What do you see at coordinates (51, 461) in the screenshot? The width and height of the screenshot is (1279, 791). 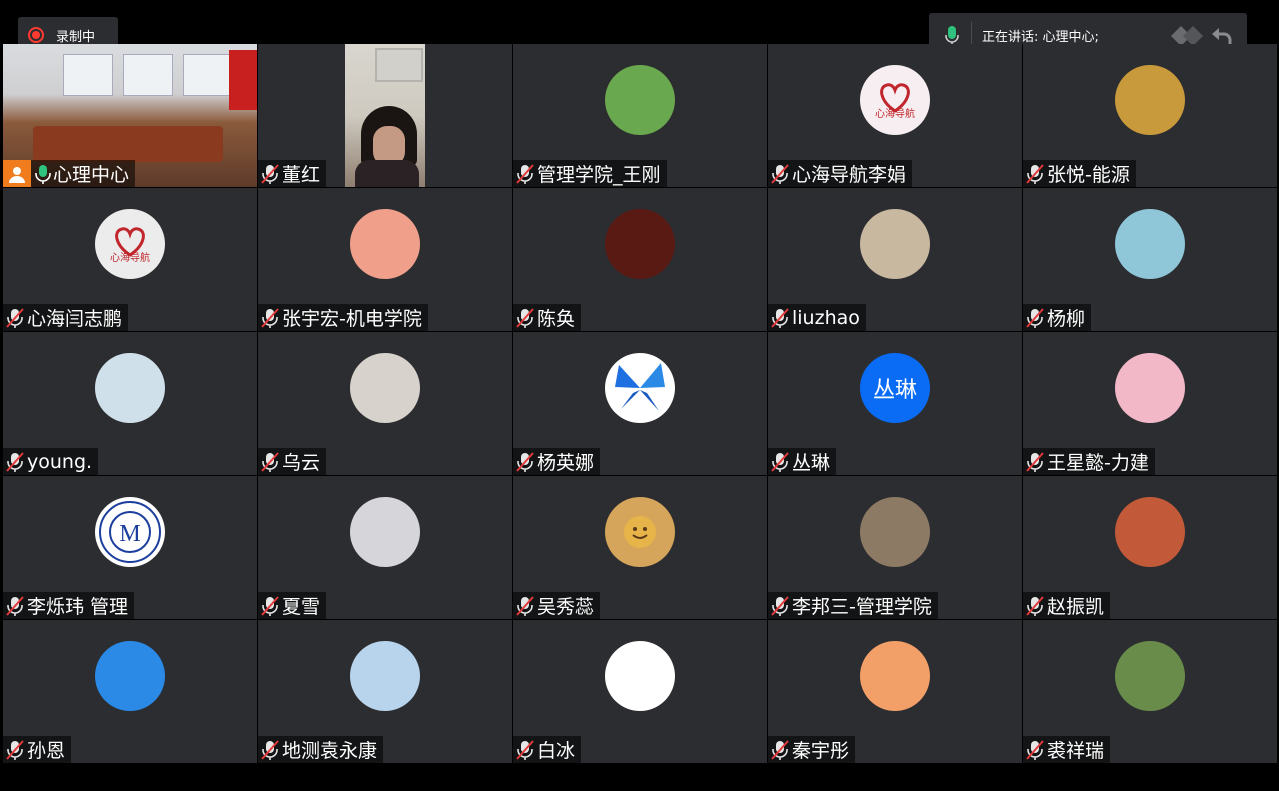 I see `participant-name-bar: young.` at bounding box center [51, 461].